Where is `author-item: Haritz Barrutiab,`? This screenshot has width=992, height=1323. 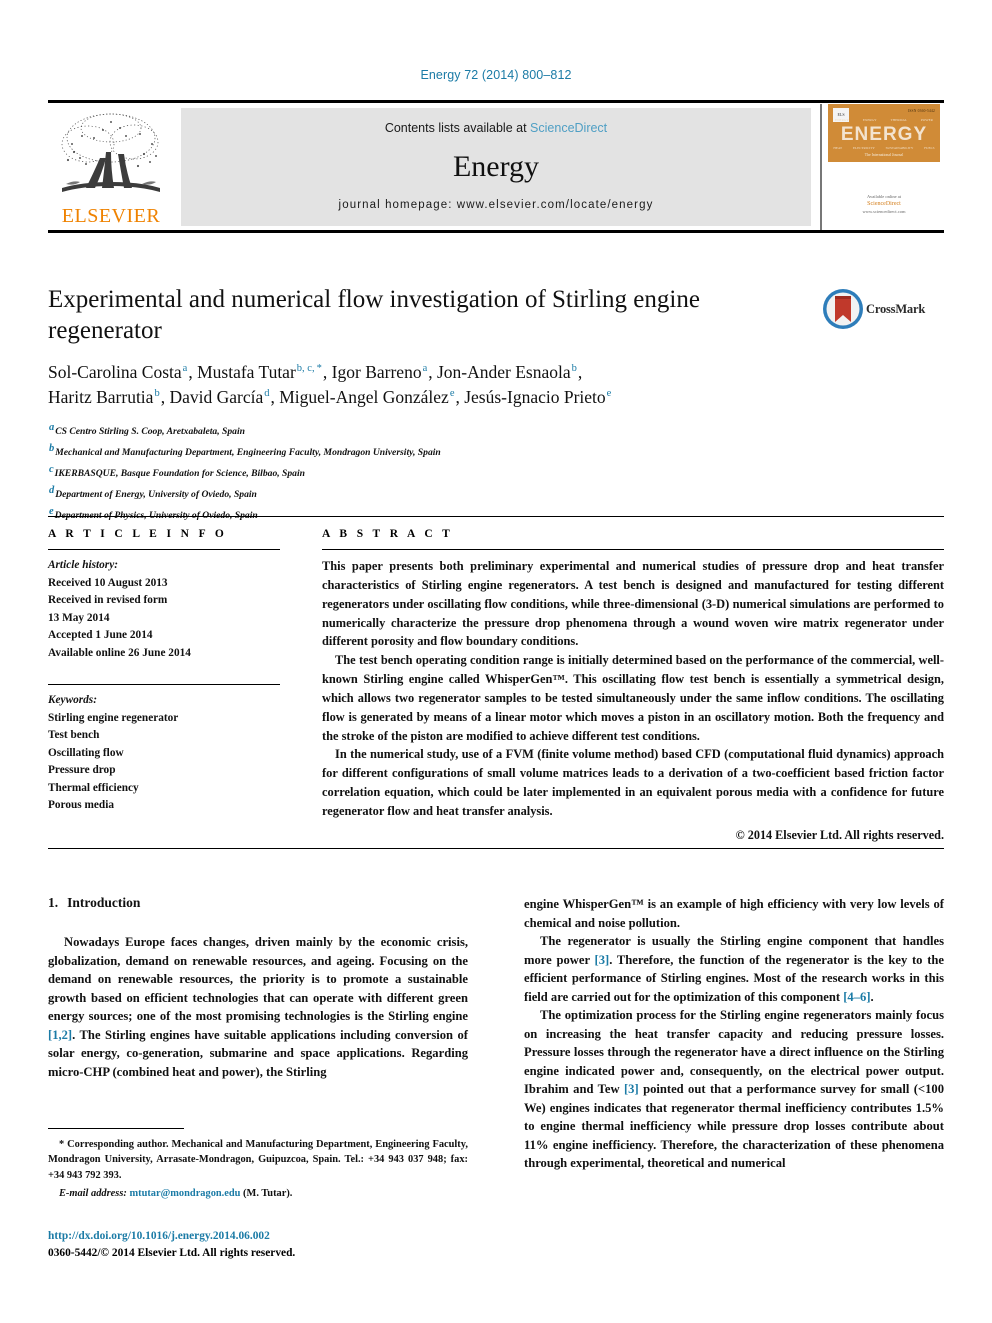
author-item: Haritz Barrutiab, is located at coordinates (108, 397).